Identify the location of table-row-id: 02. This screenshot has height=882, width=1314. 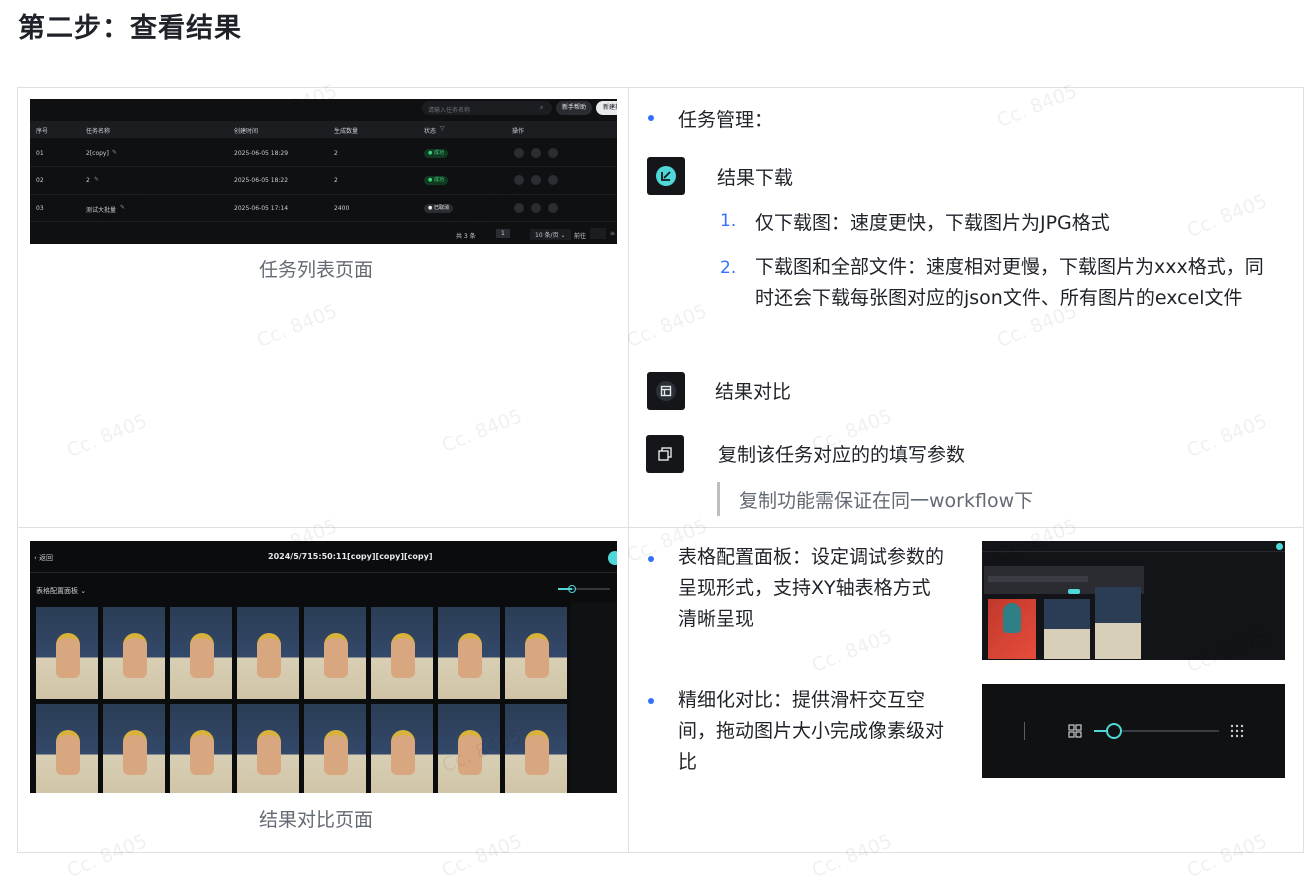
(40, 180).